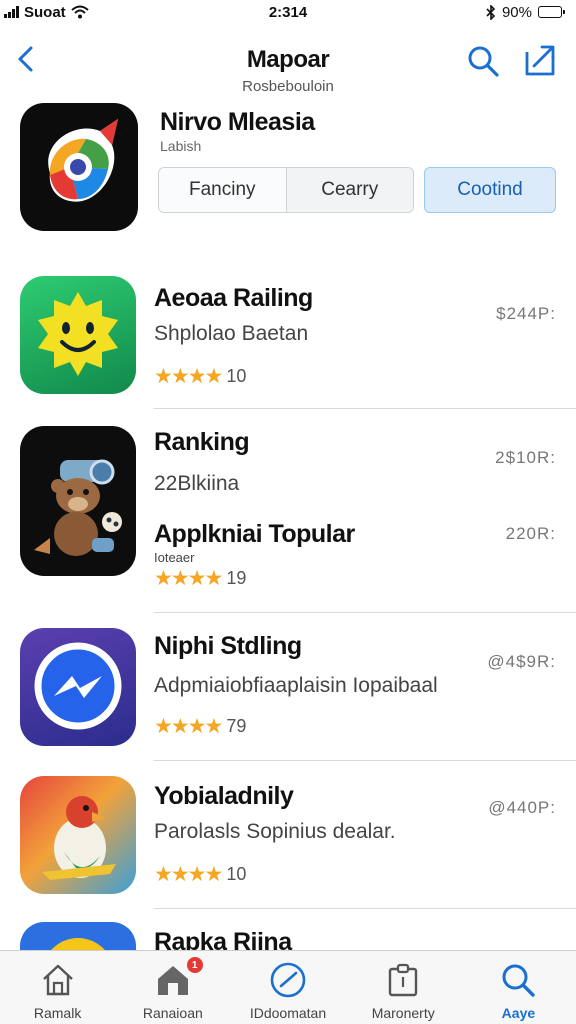  What do you see at coordinates (78, 335) in the screenshot?
I see `smiley-sun-icon` at bounding box center [78, 335].